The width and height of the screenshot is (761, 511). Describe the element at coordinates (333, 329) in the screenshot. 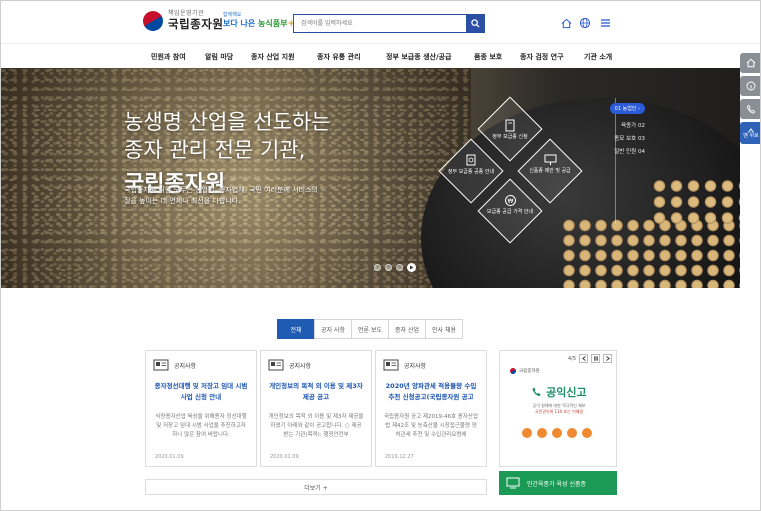

I see `tab-notice: 공지 사항` at that location.